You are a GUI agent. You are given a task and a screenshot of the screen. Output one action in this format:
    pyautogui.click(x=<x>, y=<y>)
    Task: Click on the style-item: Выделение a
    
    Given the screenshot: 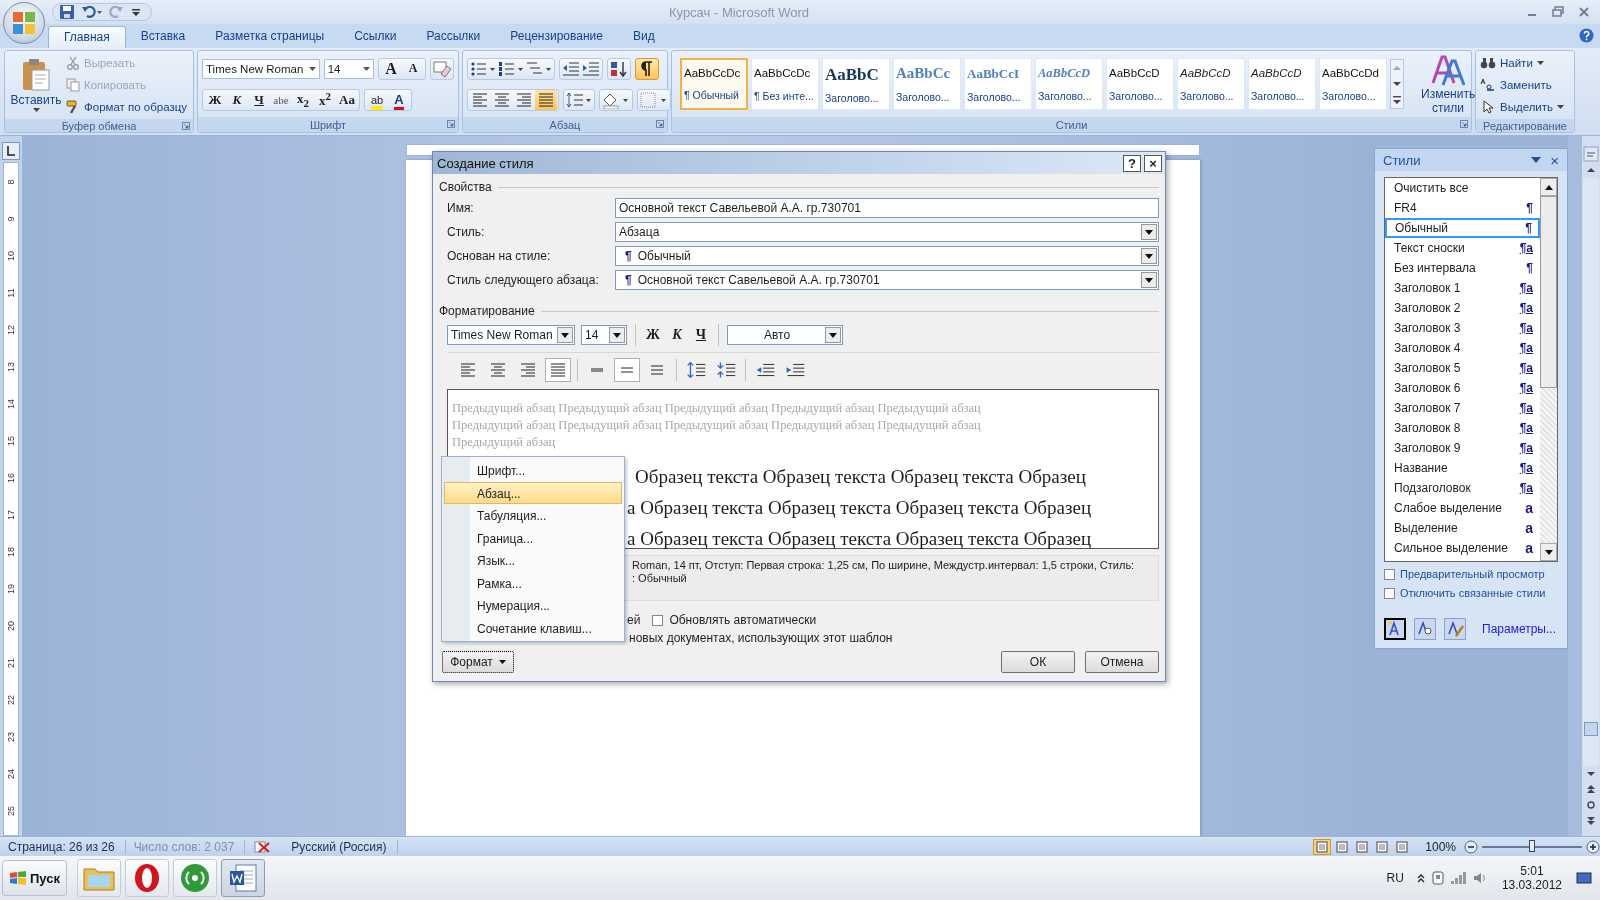 What is the action you would take?
    pyautogui.click(x=1462, y=528)
    